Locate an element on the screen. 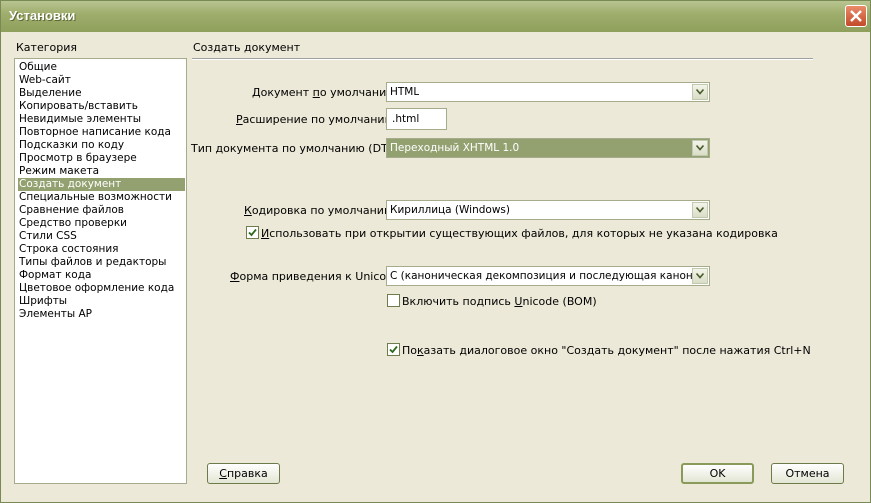  category-item: Формат кода is located at coordinates (101, 275).